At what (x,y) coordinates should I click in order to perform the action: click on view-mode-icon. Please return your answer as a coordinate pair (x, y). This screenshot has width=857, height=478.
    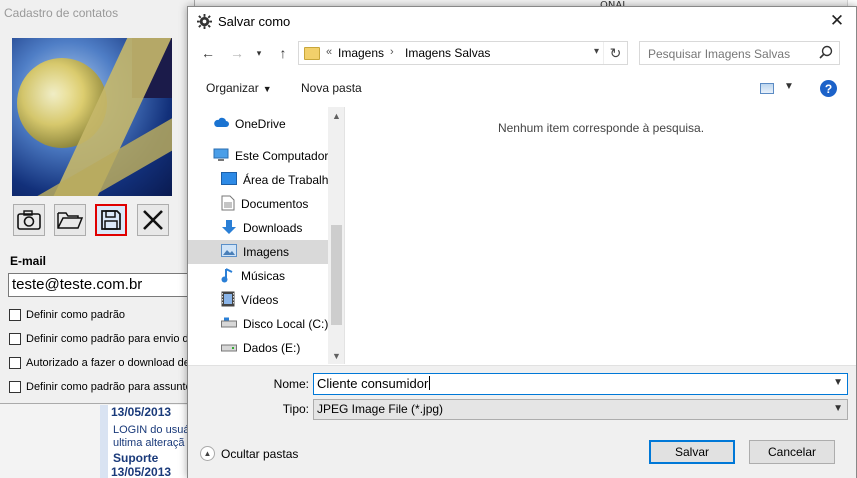
    Looking at the image, I should click on (767, 88).